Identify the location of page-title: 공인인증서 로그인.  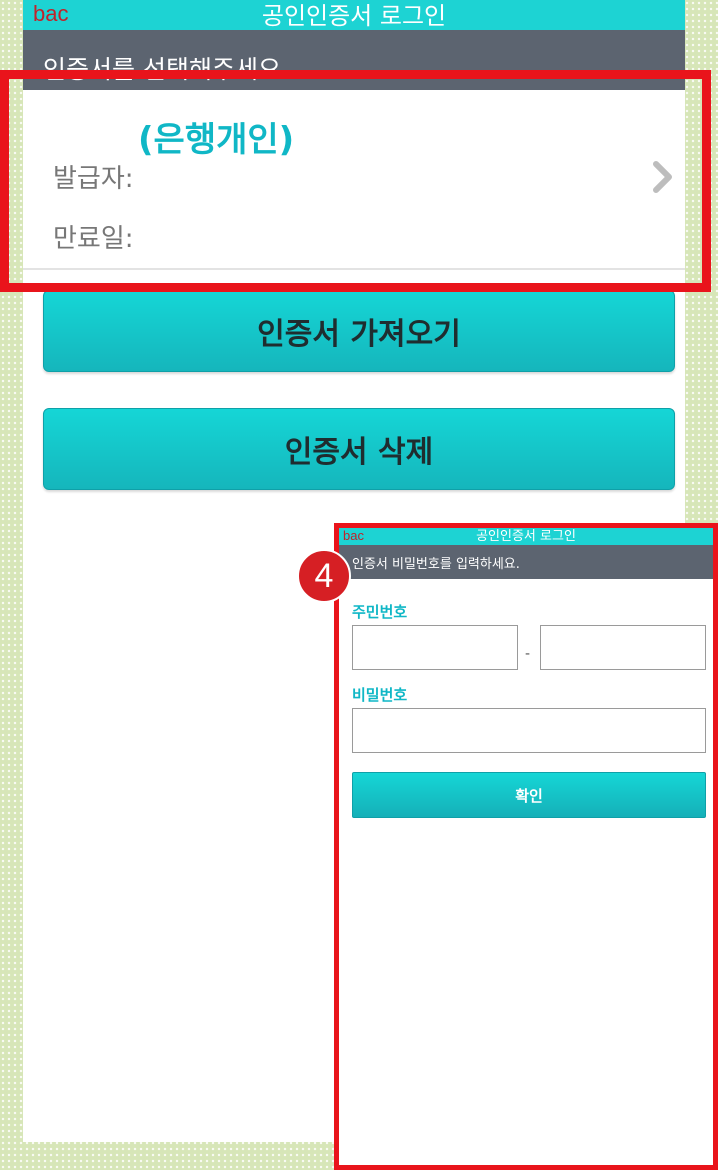
(354, 16).